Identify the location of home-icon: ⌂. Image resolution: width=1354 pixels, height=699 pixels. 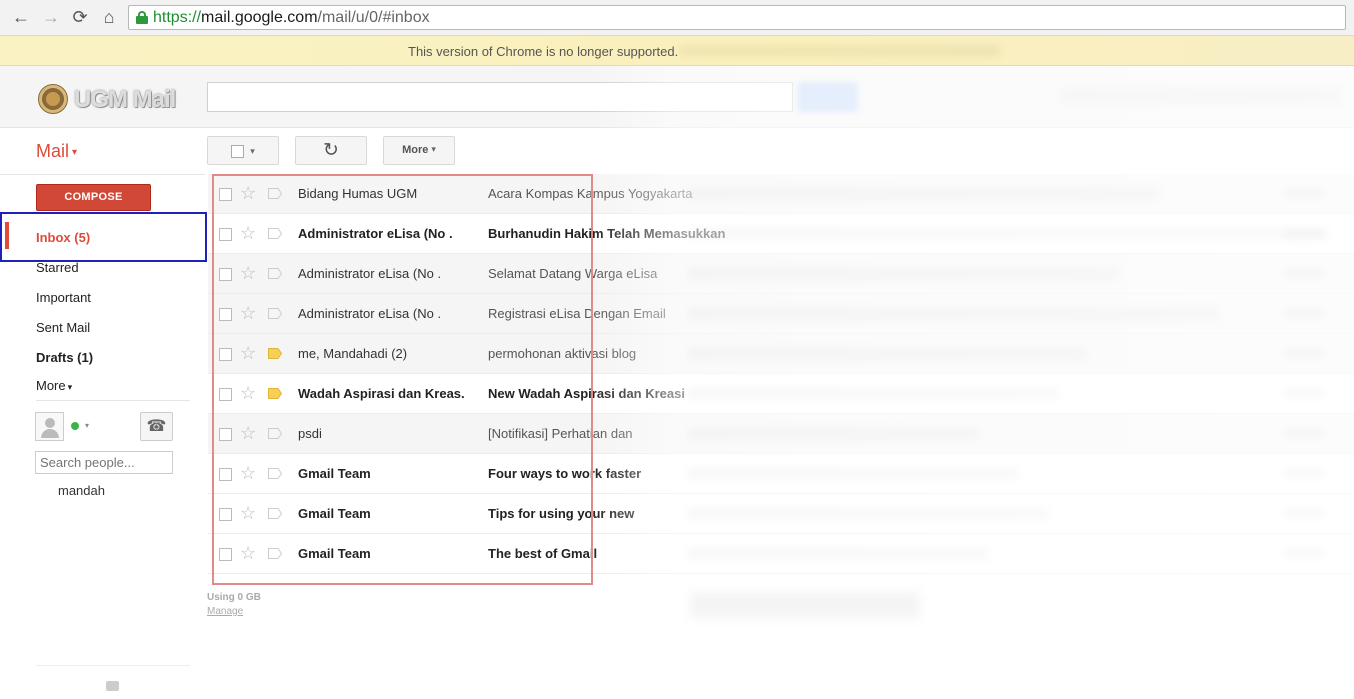
(109, 17).